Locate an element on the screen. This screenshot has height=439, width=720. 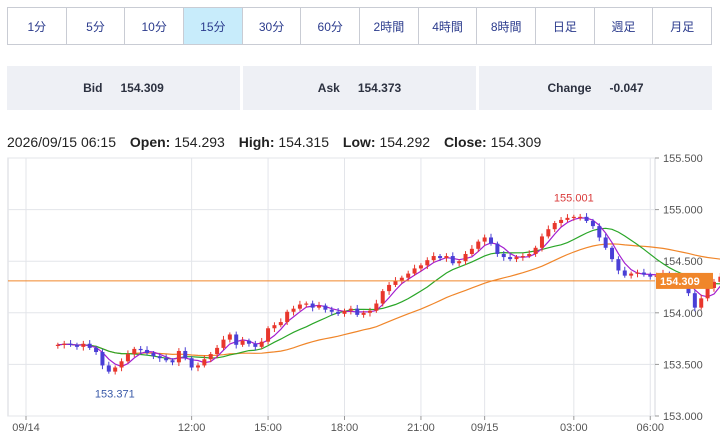
y-tick-label: 153.000 is located at coordinates (683, 417).